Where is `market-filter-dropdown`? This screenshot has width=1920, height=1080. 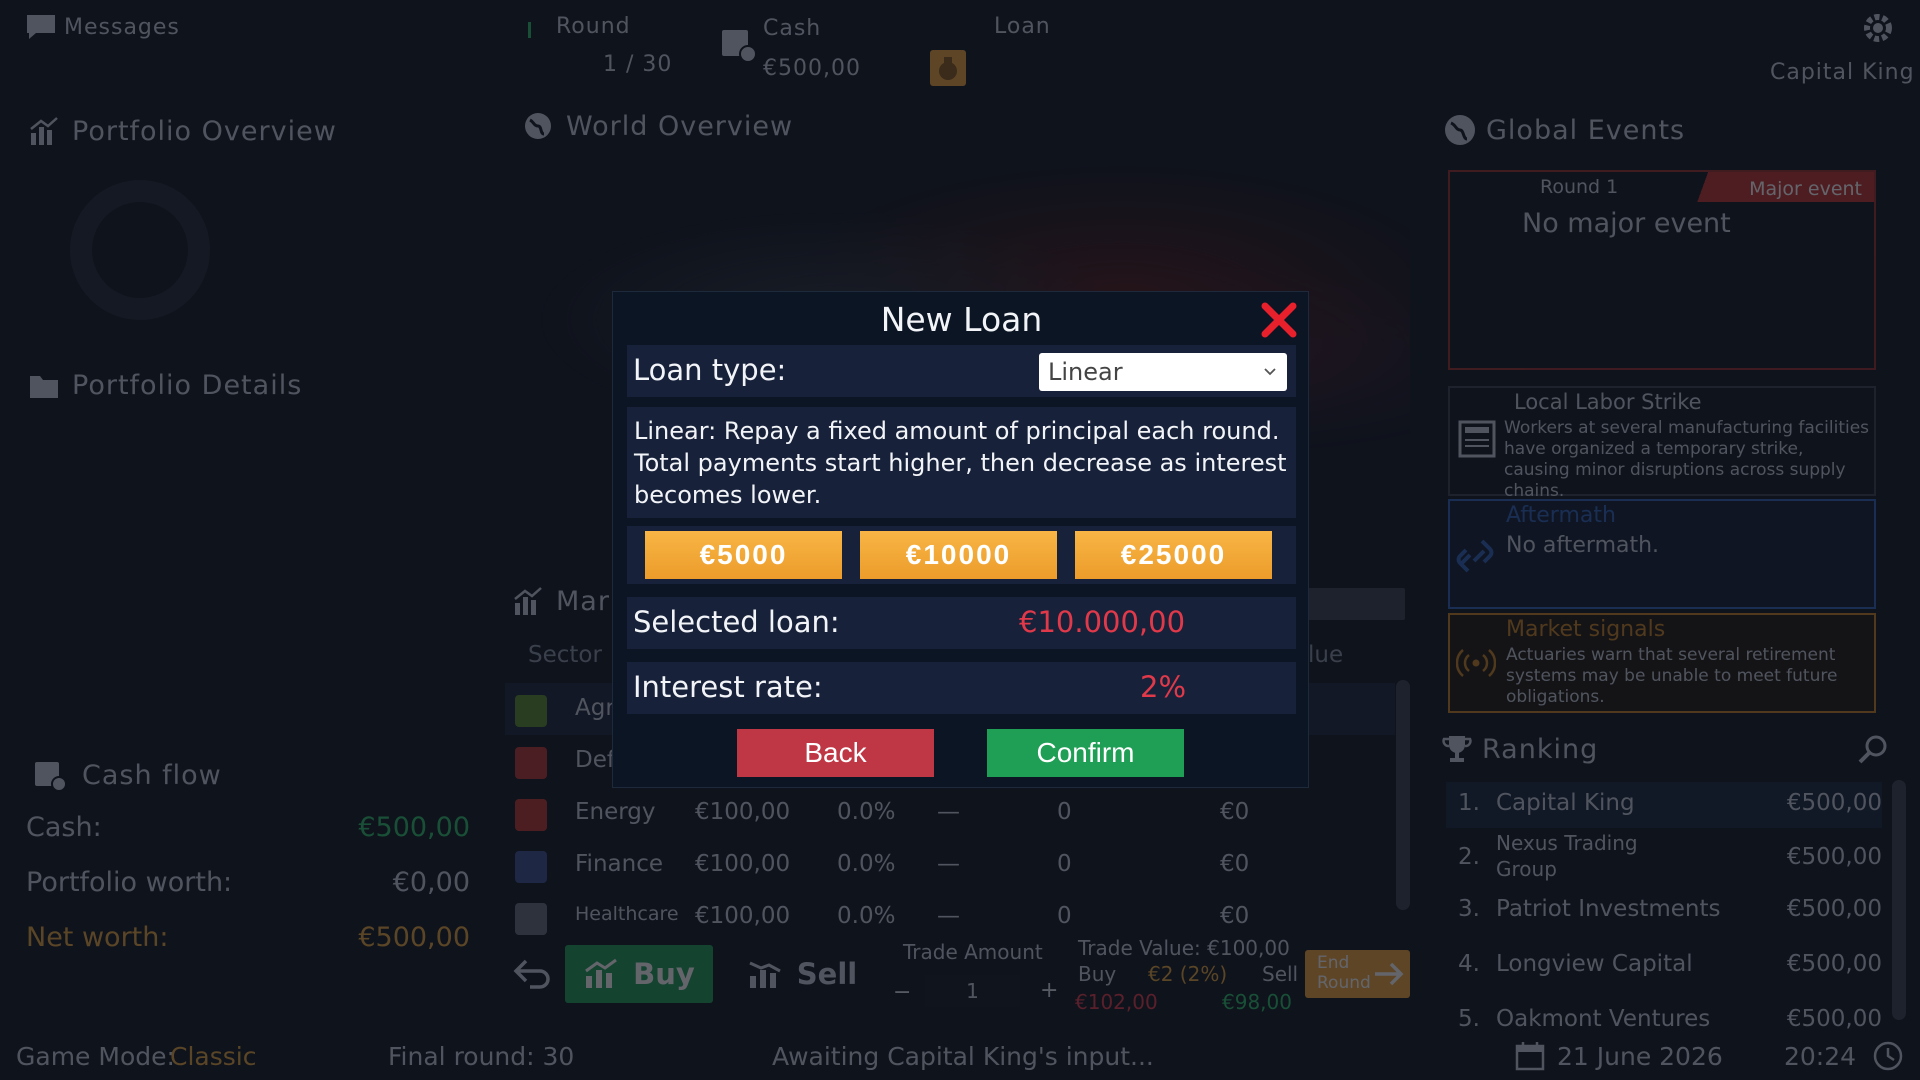
market-filter-dropdown is located at coordinates (1352, 604).